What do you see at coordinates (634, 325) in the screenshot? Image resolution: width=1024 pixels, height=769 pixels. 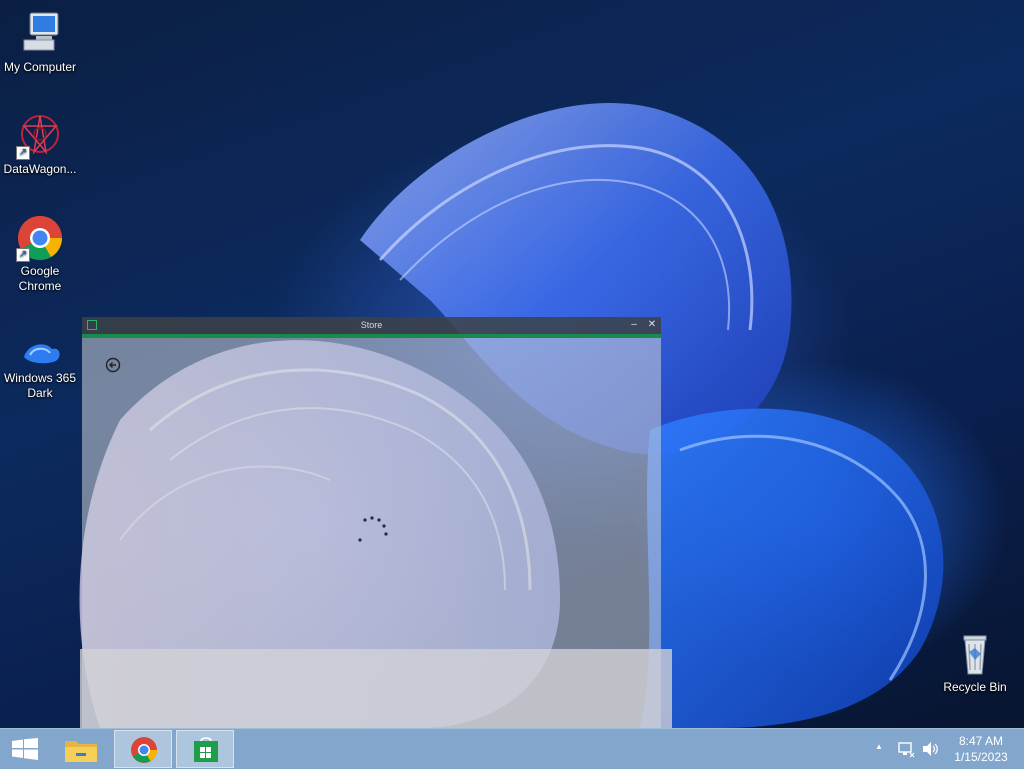 I see `minimize-button: –` at bounding box center [634, 325].